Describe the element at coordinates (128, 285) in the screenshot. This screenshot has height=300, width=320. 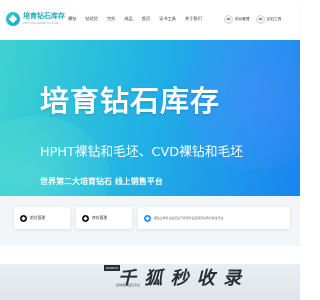
I see `lower-text: 全球培育钻石平台` at that location.